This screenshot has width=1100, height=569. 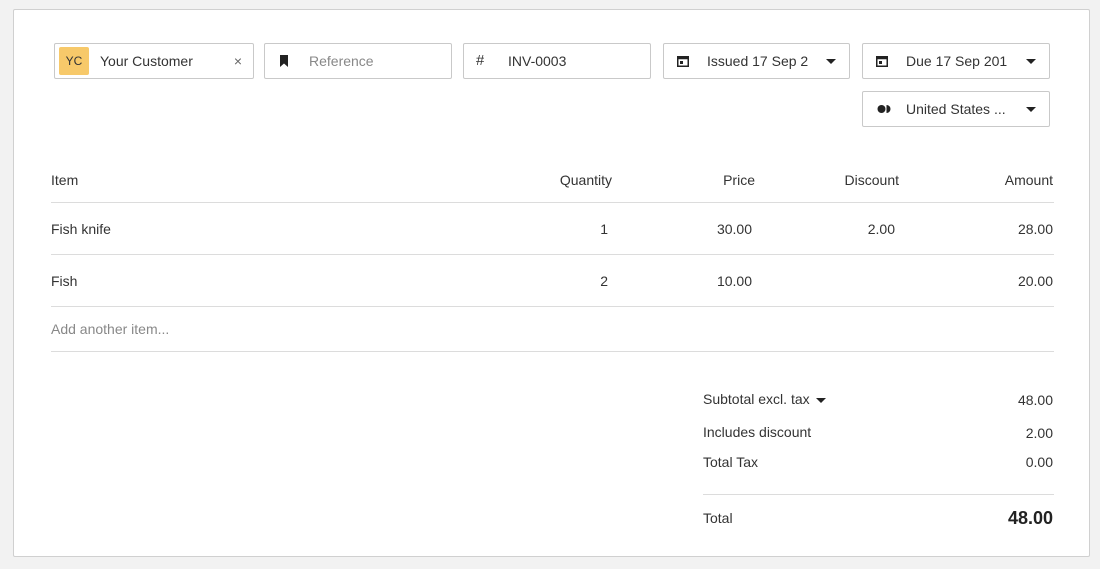 What do you see at coordinates (757, 432) in the screenshot?
I see `discount-summary-label: Includes discount` at bounding box center [757, 432].